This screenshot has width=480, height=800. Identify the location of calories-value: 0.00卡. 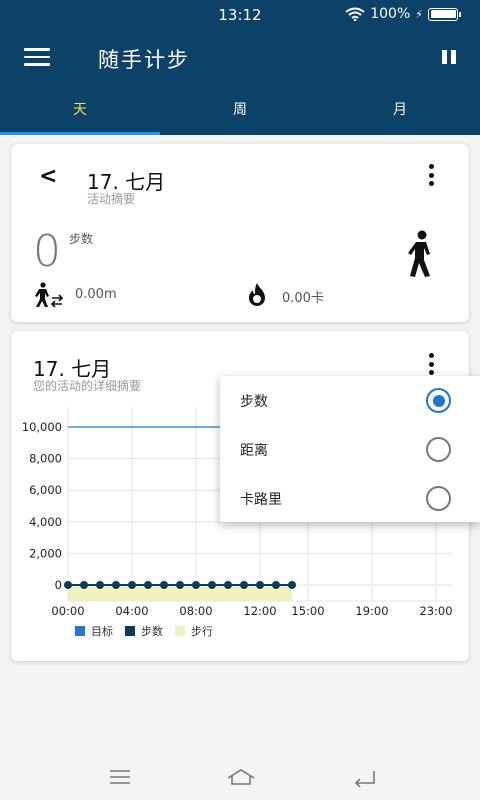
(303, 298).